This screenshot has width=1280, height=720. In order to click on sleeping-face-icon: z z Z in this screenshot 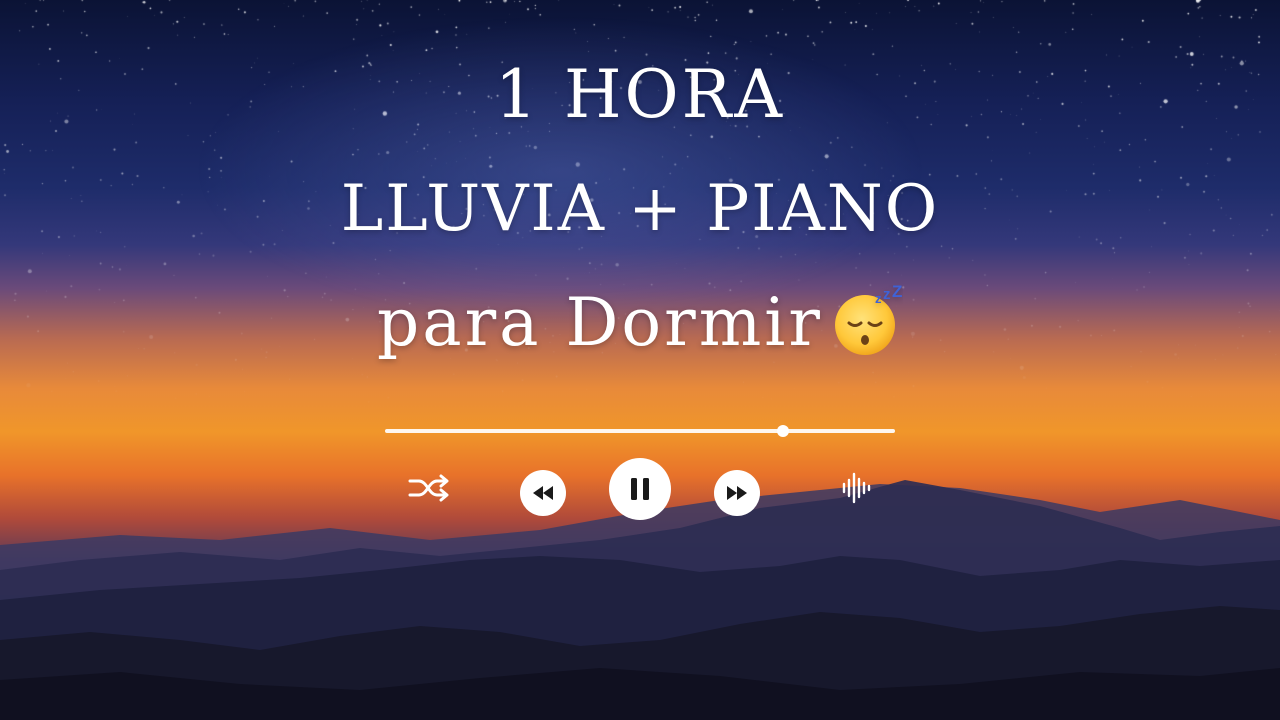, I will do `click(866, 320)`.